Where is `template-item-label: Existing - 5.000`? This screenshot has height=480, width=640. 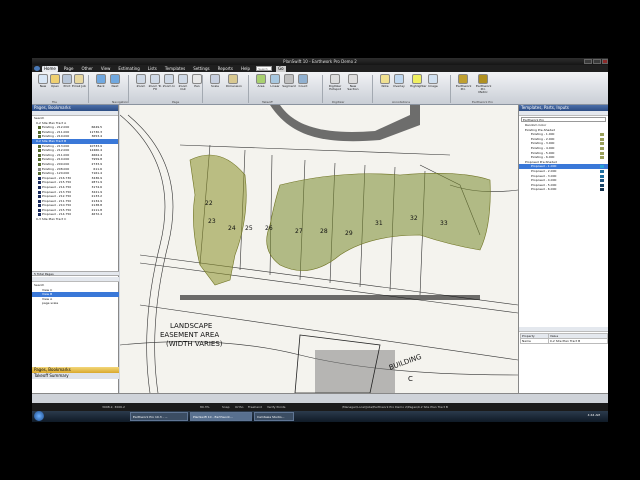 template-item-label: Existing - 5.000 is located at coordinates (543, 152).